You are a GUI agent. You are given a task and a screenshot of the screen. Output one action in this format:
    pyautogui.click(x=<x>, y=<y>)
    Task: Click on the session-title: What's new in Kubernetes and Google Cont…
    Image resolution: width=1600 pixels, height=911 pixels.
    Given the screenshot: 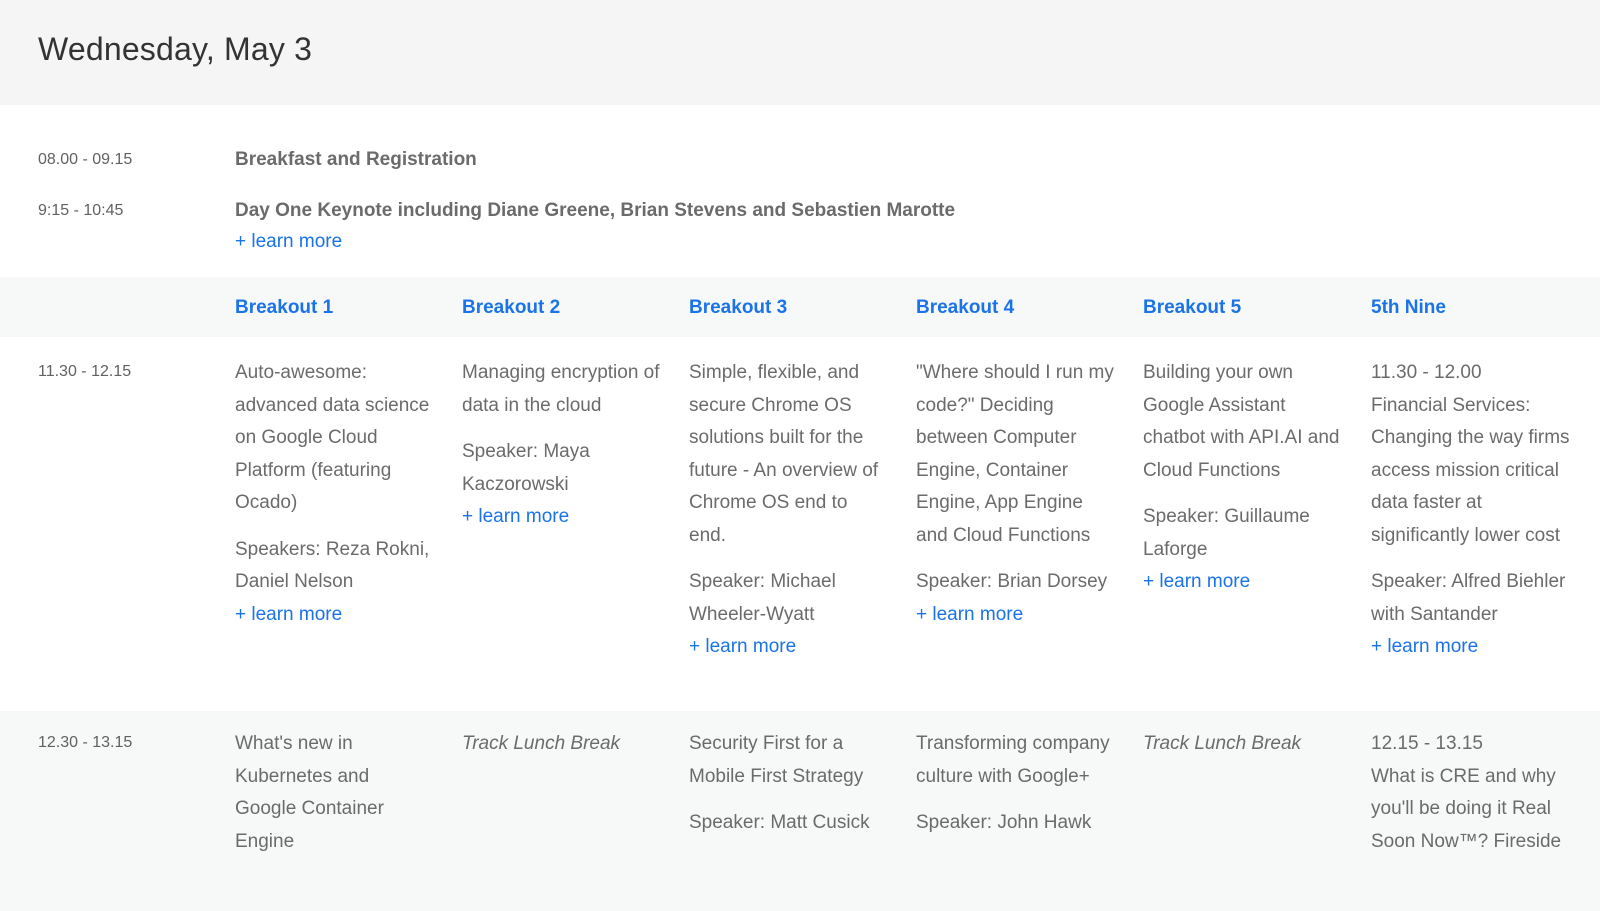 What is the action you would take?
    pyautogui.click(x=309, y=792)
    